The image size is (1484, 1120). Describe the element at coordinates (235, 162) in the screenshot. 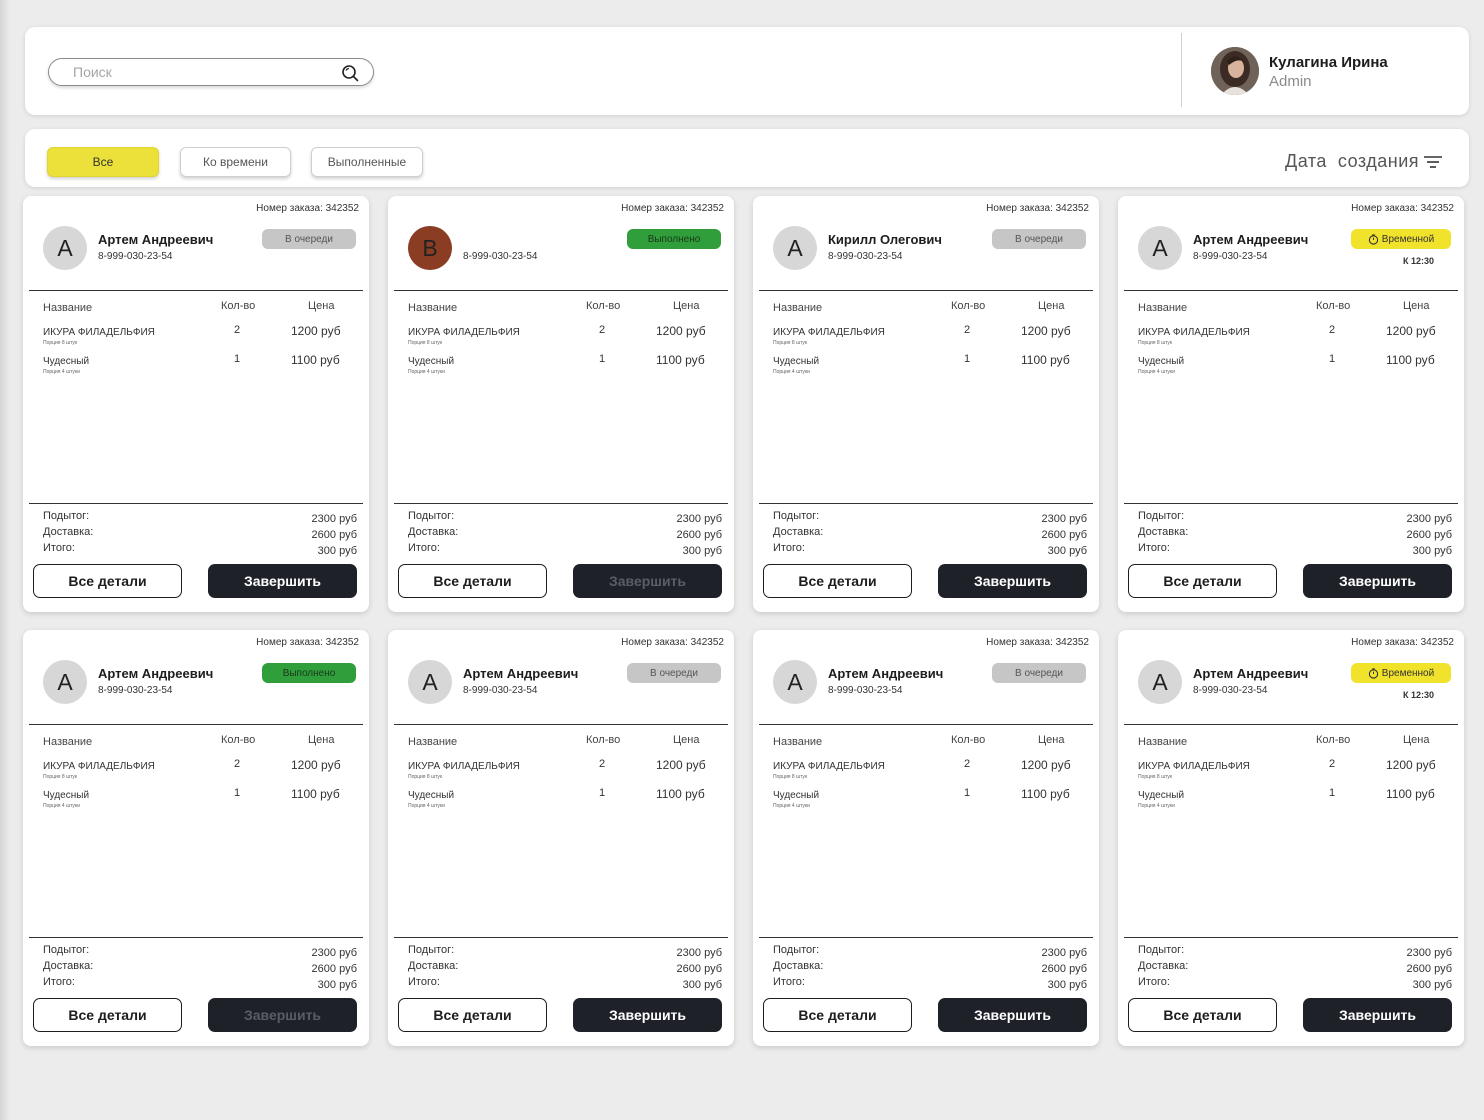

I see `filter-timed-button: Ко времени` at that location.